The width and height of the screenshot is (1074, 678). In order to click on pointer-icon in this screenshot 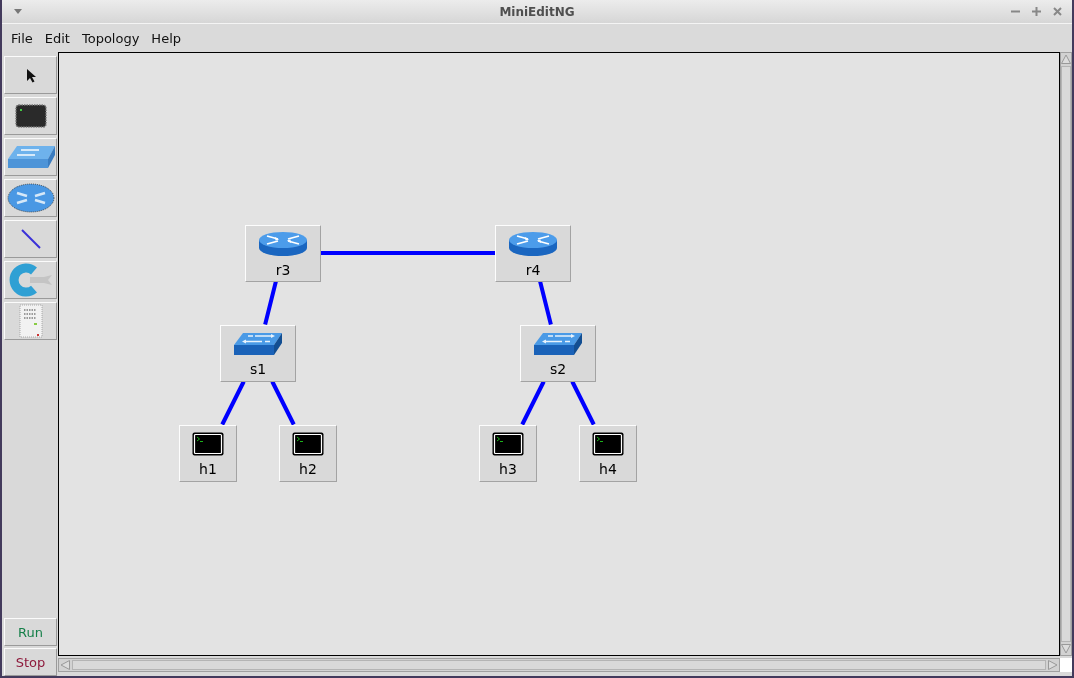, I will do `click(30, 75)`.